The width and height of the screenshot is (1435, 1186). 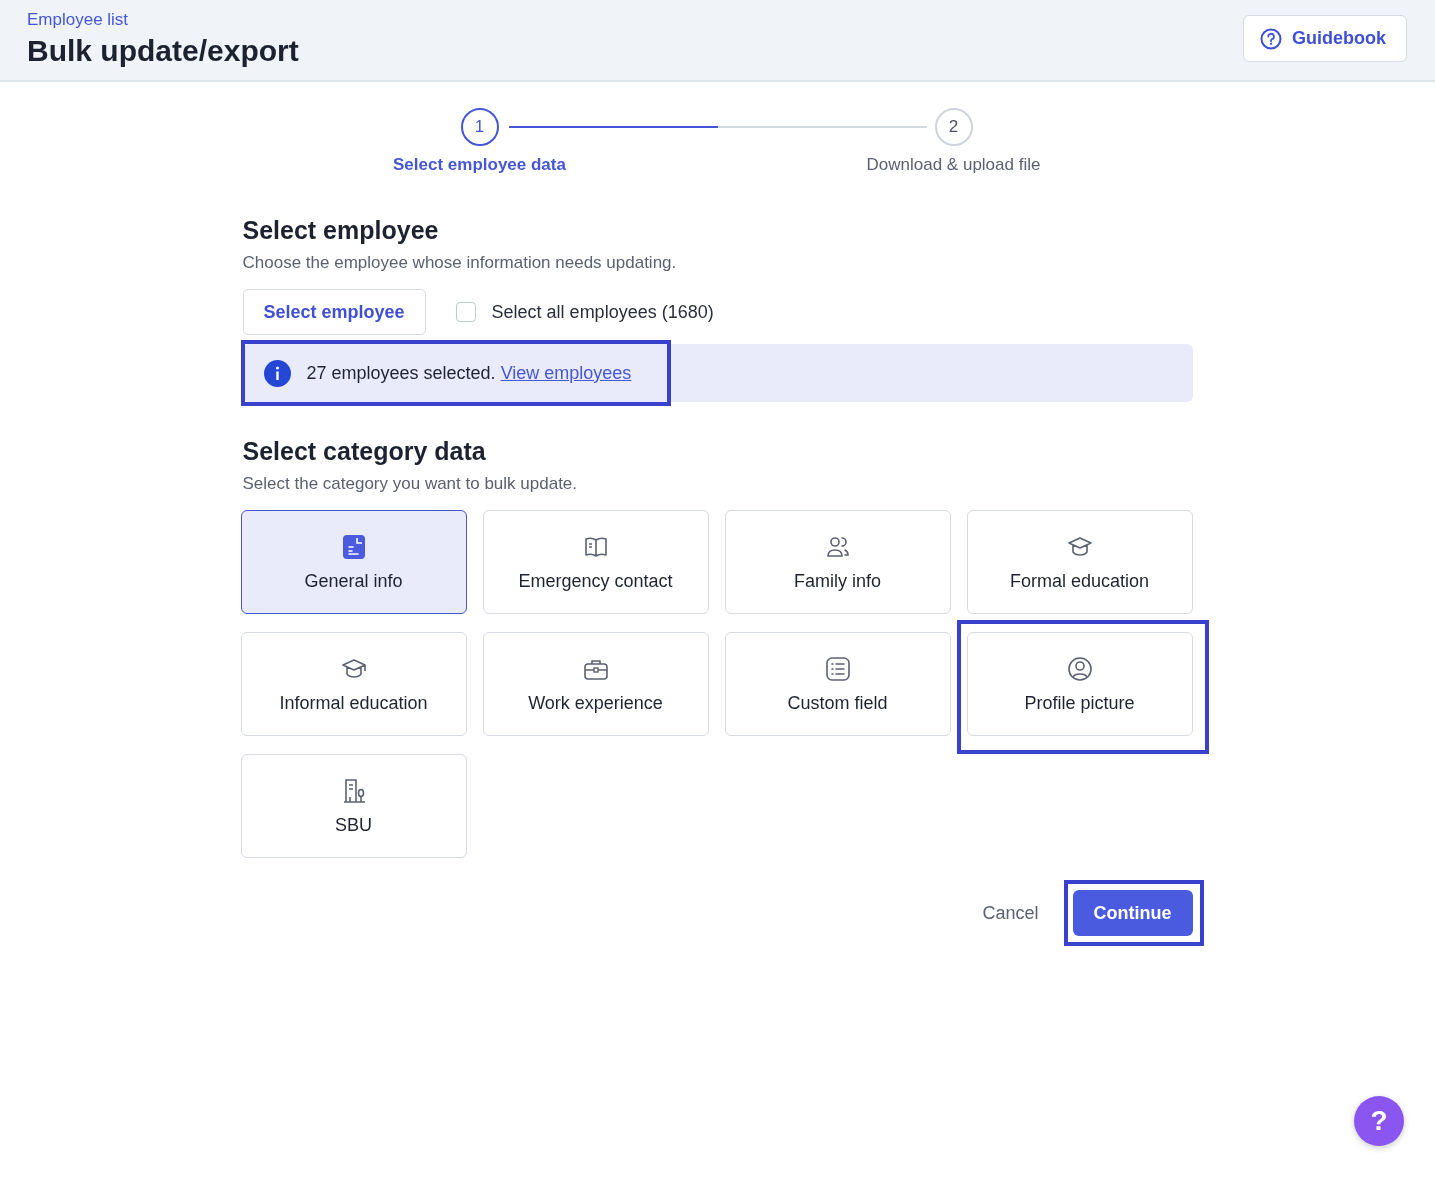 What do you see at coordinates (953, 165) in the screenshot?
I see `step-label: Download & upload file` at bounding box center [953, 165].